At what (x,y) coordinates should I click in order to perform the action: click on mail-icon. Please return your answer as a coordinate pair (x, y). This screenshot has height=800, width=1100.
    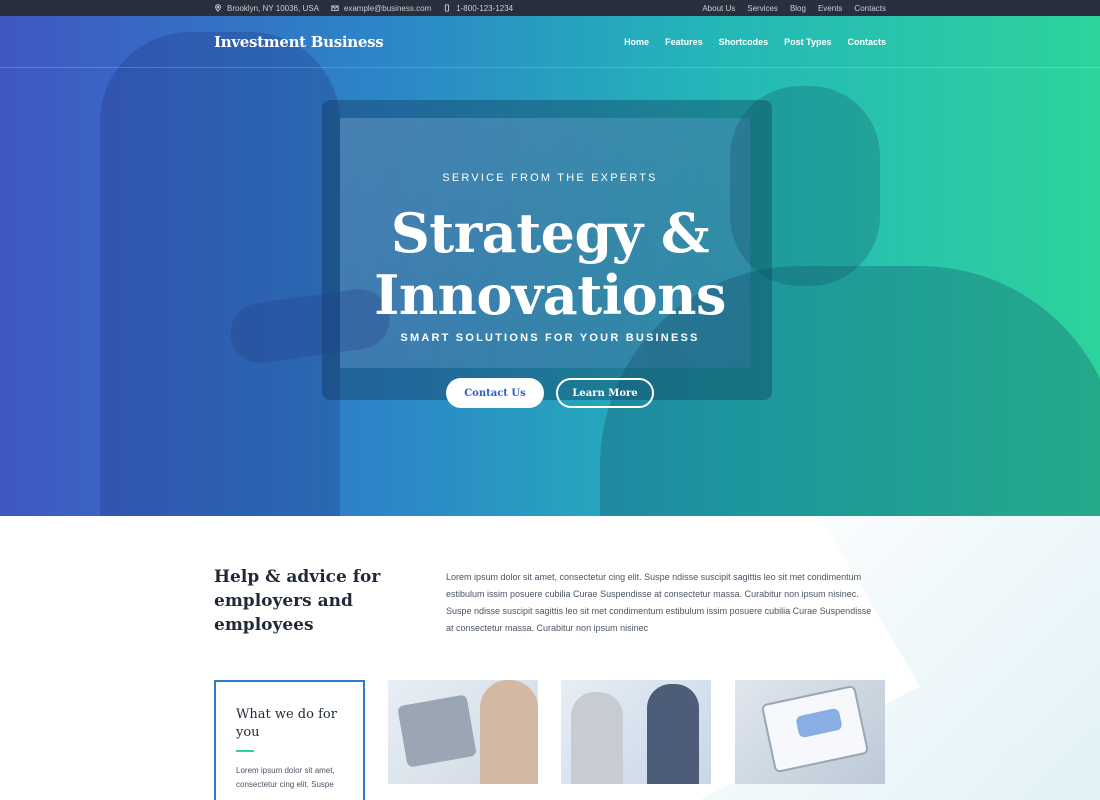
    Looking at the image, I should click on (335, 8).